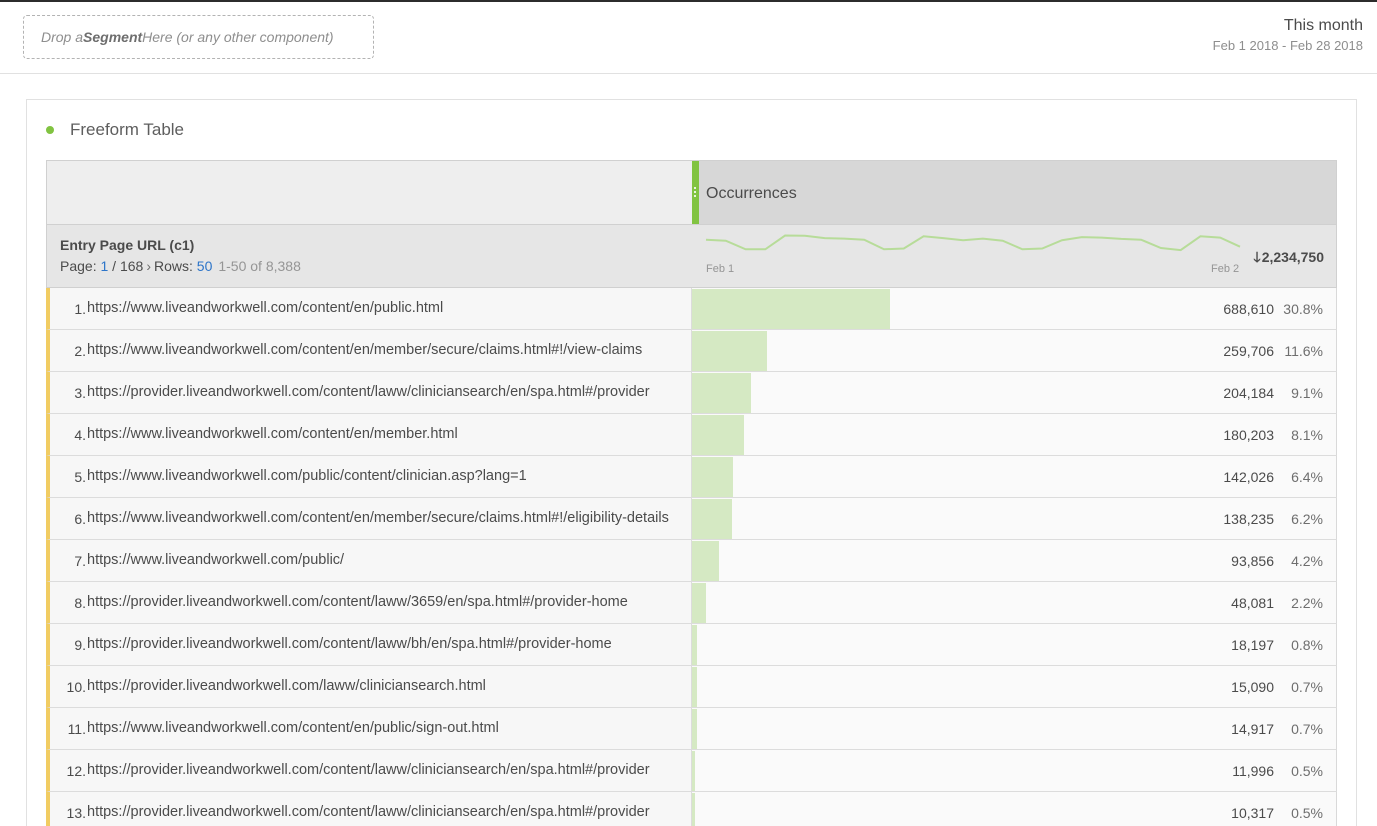  I want to click on rows-label: Rows:, so click(175, 266).